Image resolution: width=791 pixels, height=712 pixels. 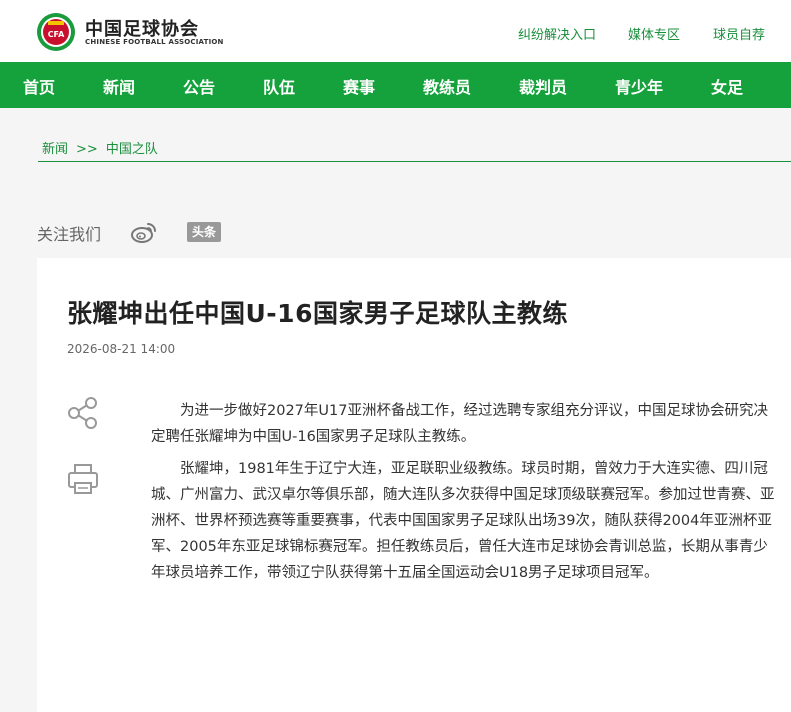 I want to click on nav-announcements: 公告, so click(x=199, y=86).